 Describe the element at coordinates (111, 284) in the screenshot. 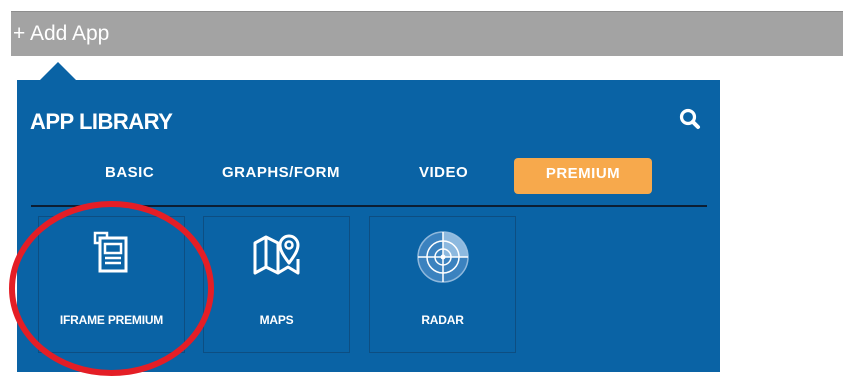

I see `app-tile-iframe-premium: IFRAME PREMIUM` at that location.